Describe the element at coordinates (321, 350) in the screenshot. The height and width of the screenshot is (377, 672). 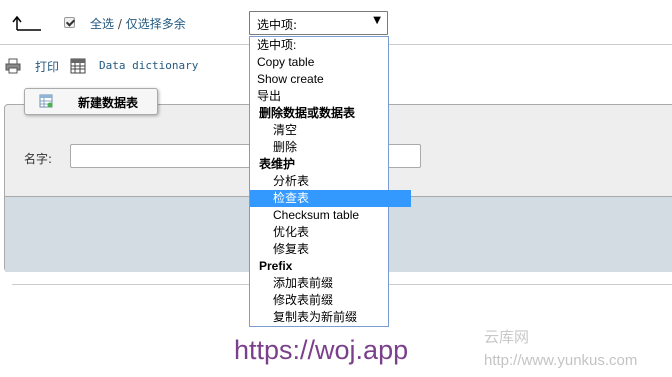
I see `watermark-woj-url: https://woj.app` at that location.